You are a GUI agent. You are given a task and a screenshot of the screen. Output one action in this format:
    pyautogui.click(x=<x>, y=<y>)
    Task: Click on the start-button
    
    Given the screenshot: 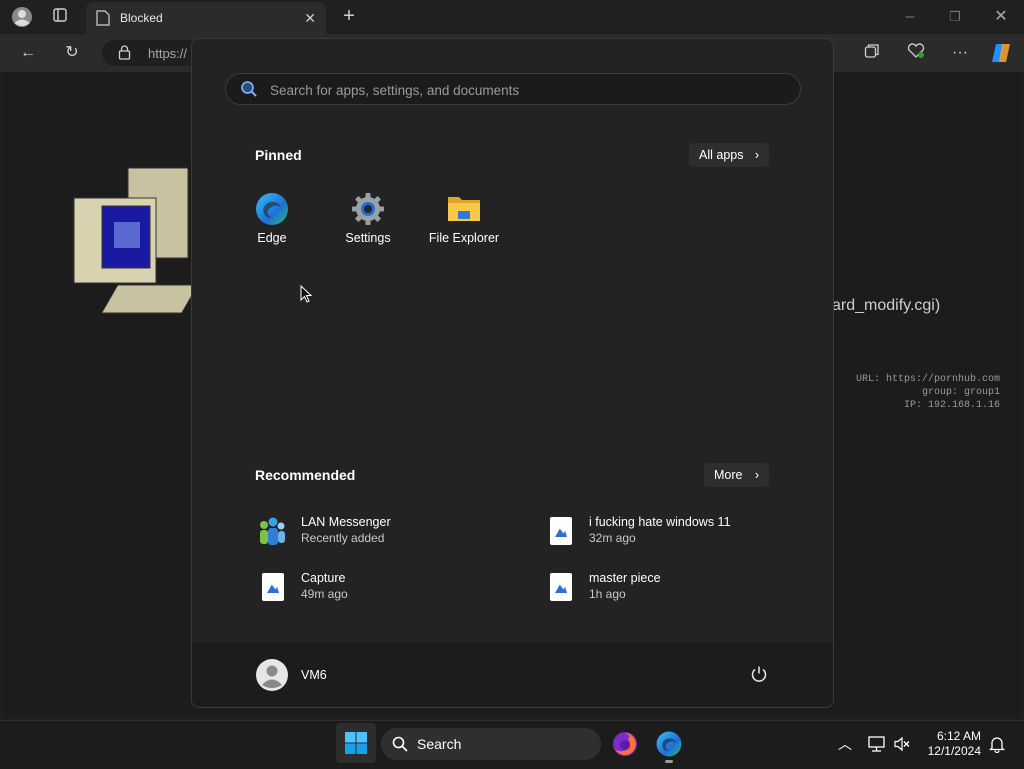 What is the action you would take?
    pyautogui.click(x=356, y=743)
    